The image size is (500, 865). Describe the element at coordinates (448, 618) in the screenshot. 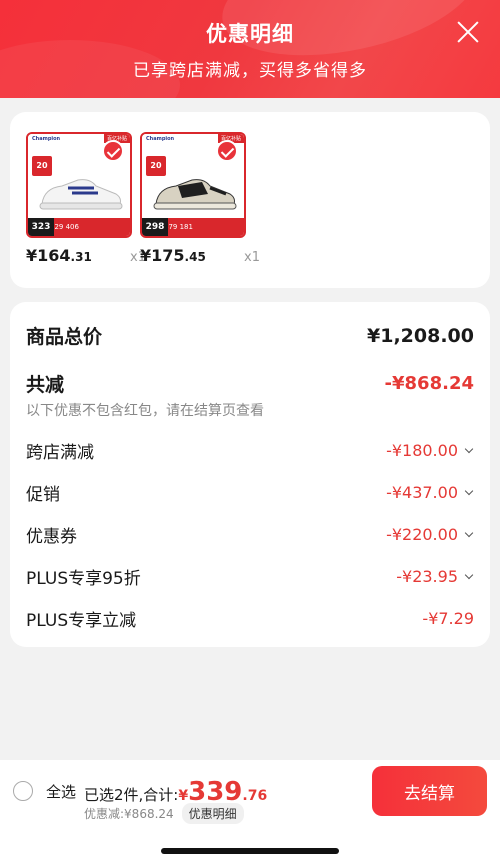

I see `discount-item-value: -¥7.29` at that location.